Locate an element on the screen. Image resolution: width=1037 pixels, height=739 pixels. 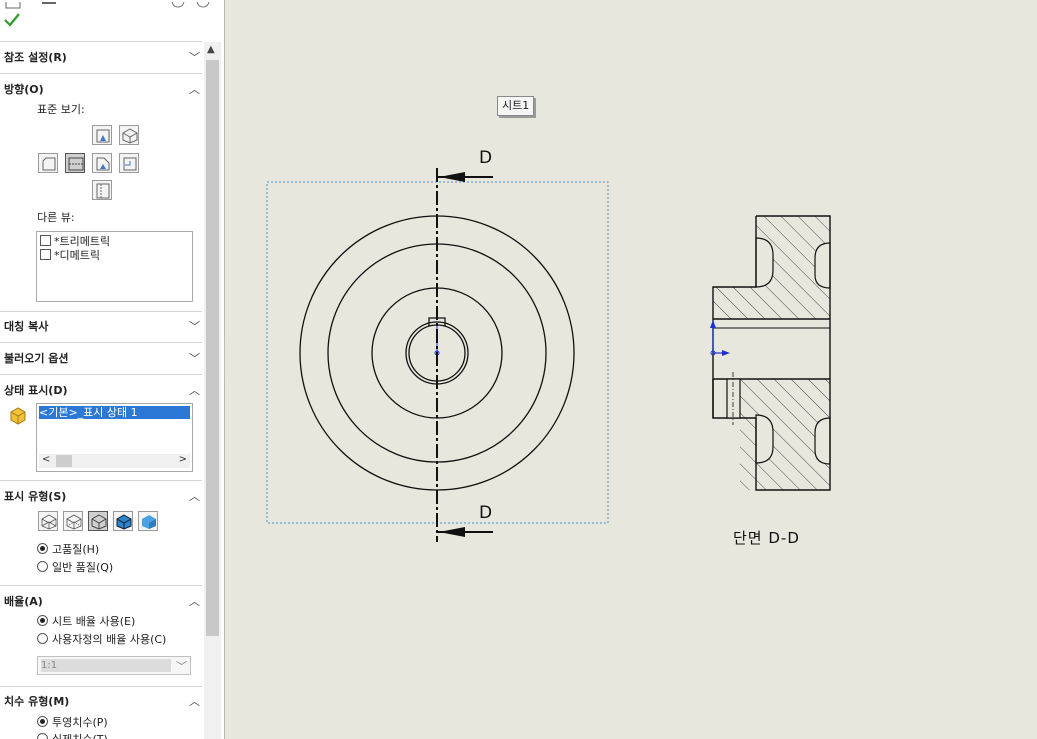
sheet-scale-radio is located at coordinates (42, 620).